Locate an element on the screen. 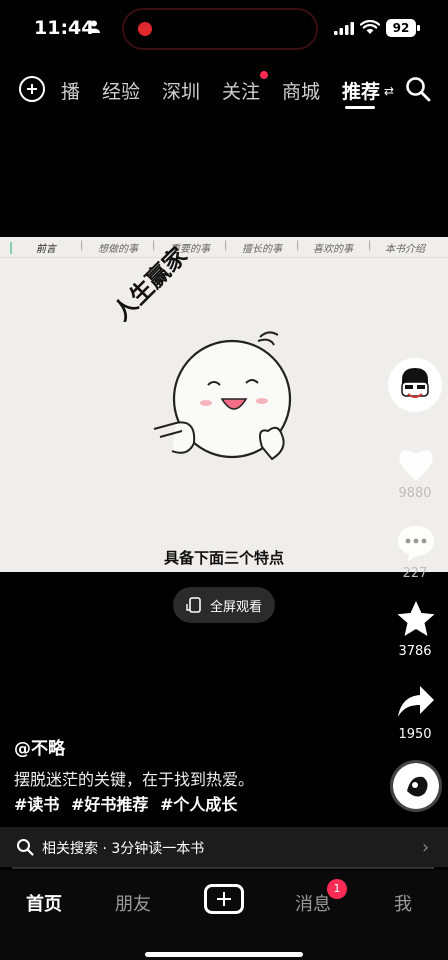 The height and width of the screenshot is (960, 448). cartoon-character is located at coordinates (222, 396).